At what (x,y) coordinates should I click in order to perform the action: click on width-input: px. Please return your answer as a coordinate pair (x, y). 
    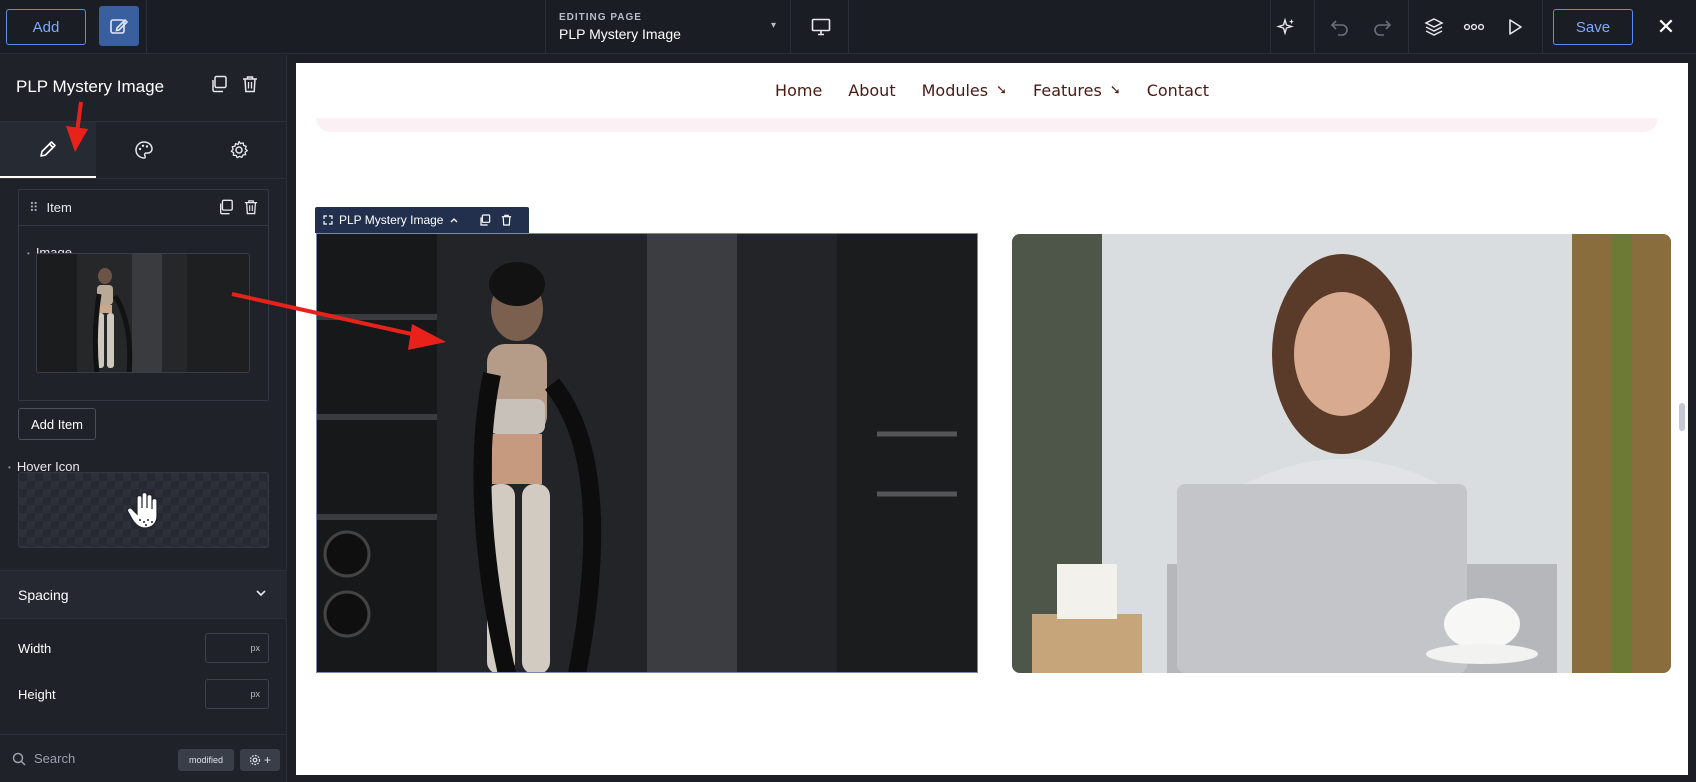
    Looking at the image, I should click on (237, 648).